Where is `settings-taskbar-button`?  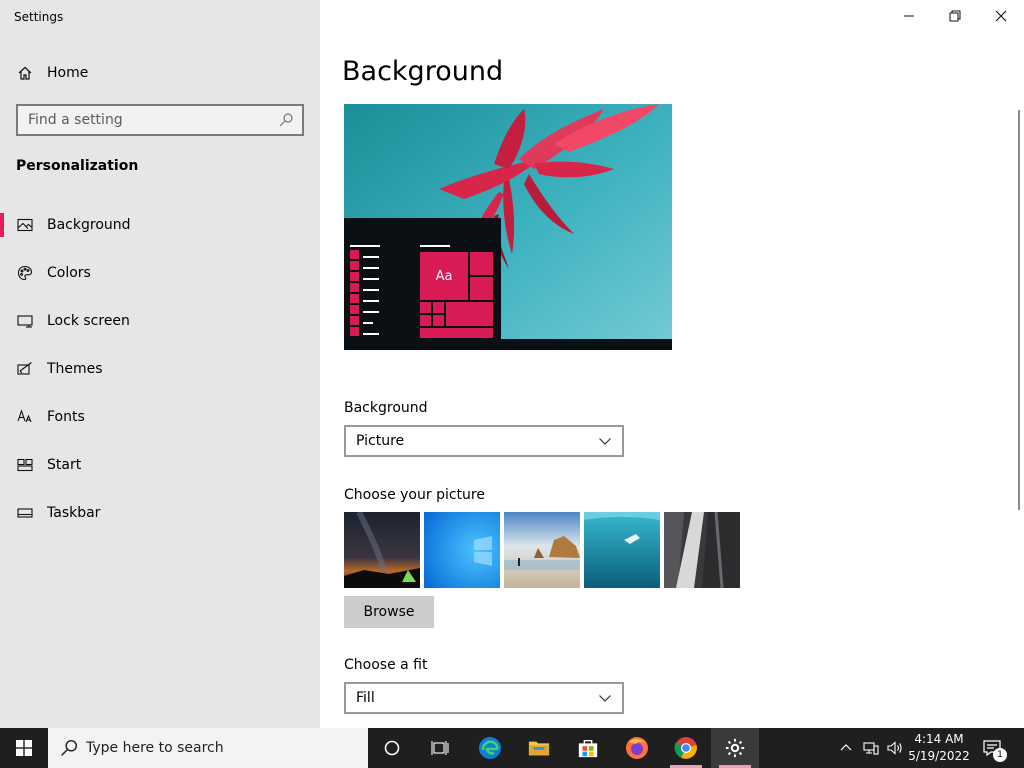 settings-taskbar-button is located at coordinates (735, 748).